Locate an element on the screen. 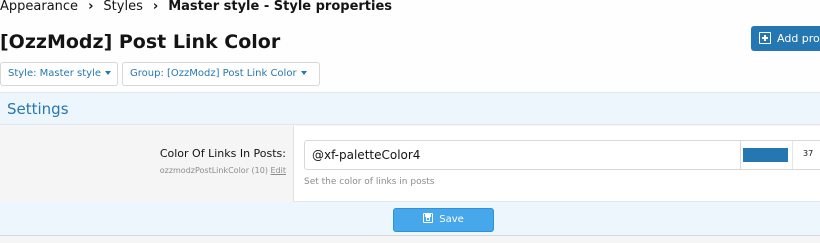 Image resolution: width=820 pixels, height=243 pixels. color-number: 37 is located at coordinates (808, 153).